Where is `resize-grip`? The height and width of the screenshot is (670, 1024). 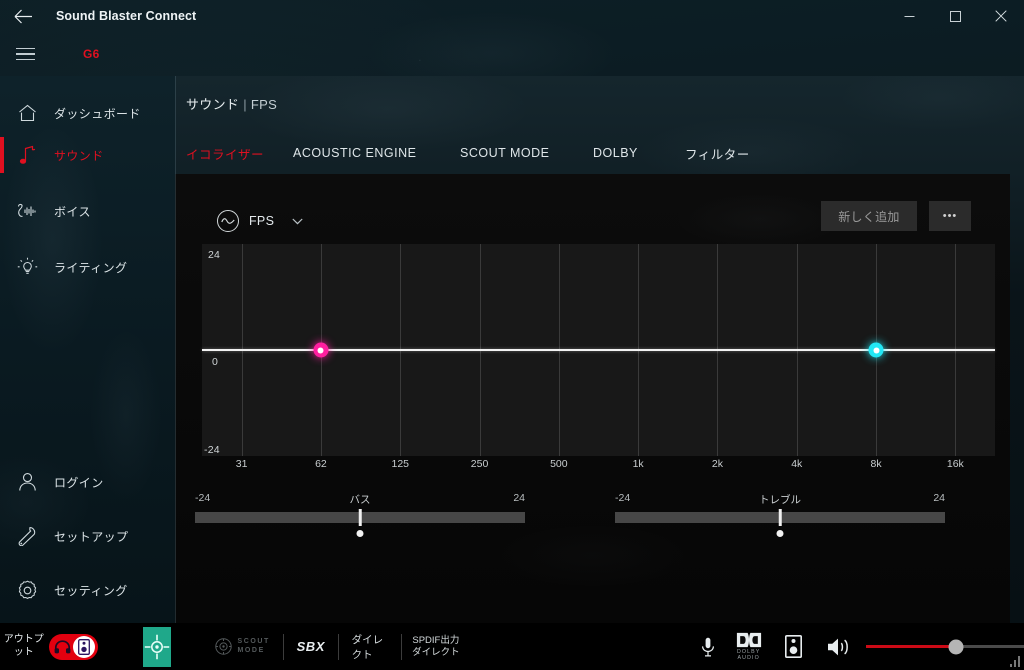
resize-grip is located at coordinates (1014, 660).